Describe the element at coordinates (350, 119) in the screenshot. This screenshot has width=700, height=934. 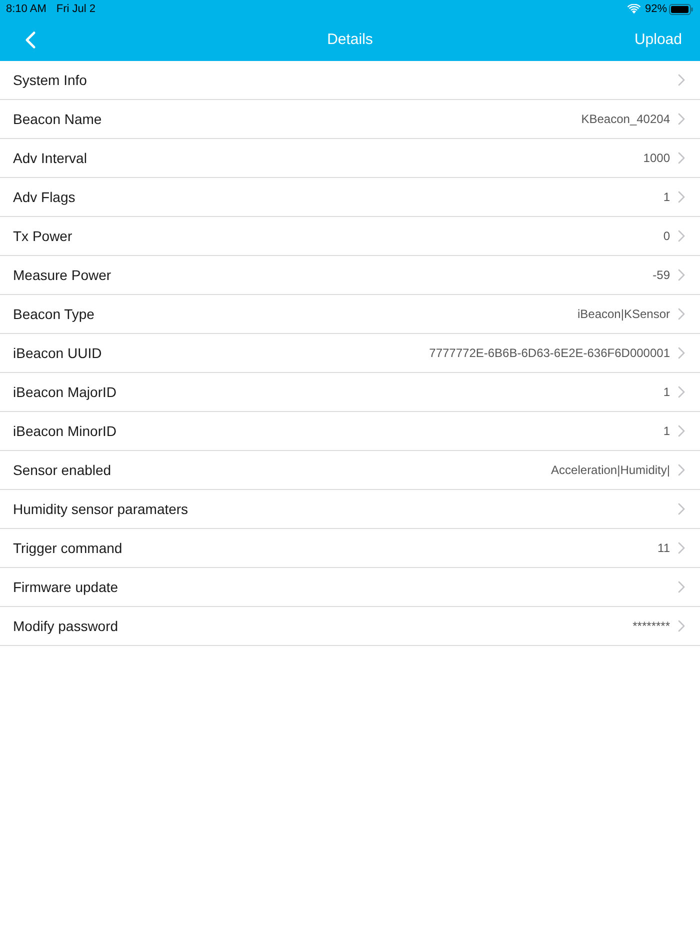
I see `settings-row: Beacon Name KBeacon_40204` at that location.